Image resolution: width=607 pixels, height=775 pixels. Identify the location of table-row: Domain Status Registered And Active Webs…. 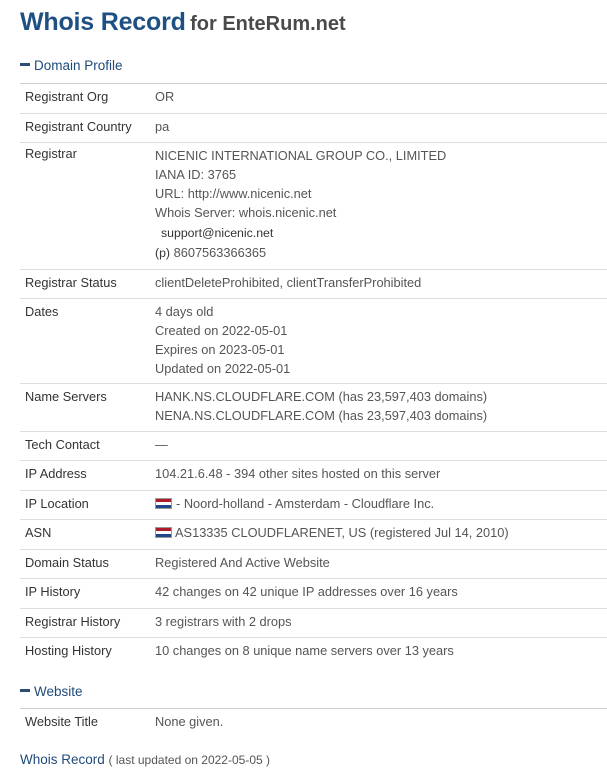
(313, 564).